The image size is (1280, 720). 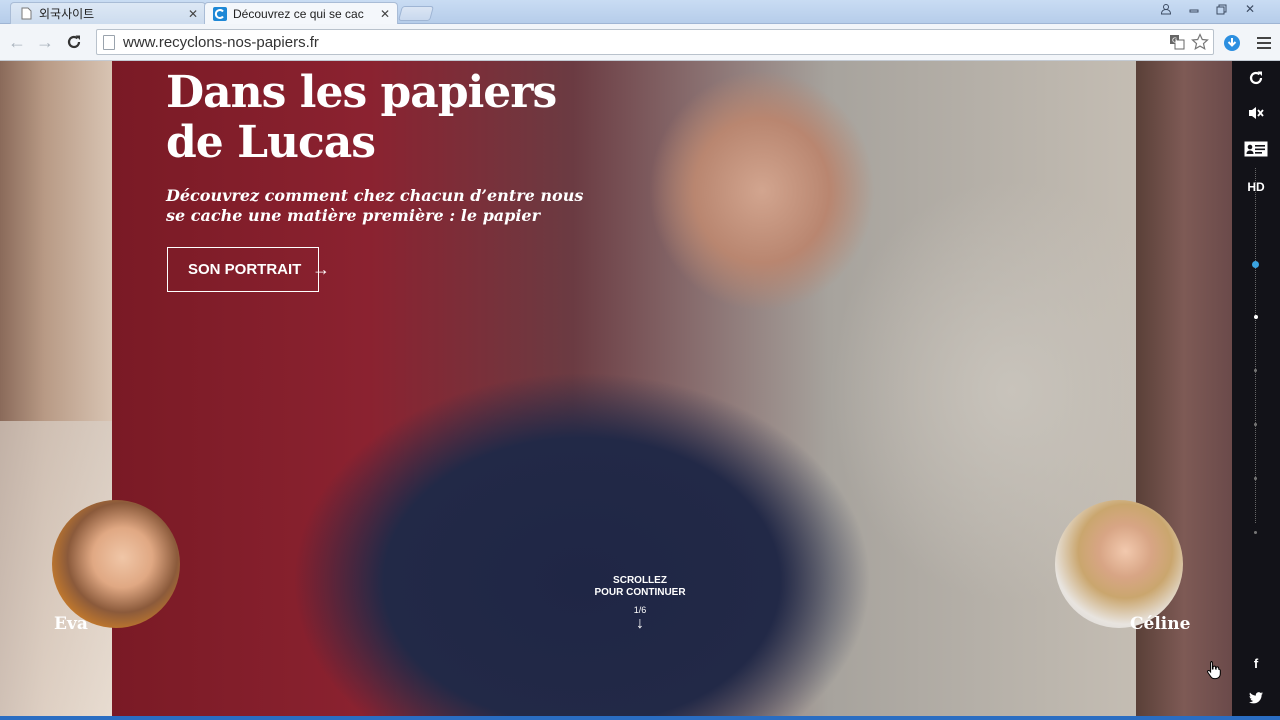 What do you see at coordinates (1256, 663) in the screenshot?
I see `facebook-icon: f` at bounding box center [1256, 663].